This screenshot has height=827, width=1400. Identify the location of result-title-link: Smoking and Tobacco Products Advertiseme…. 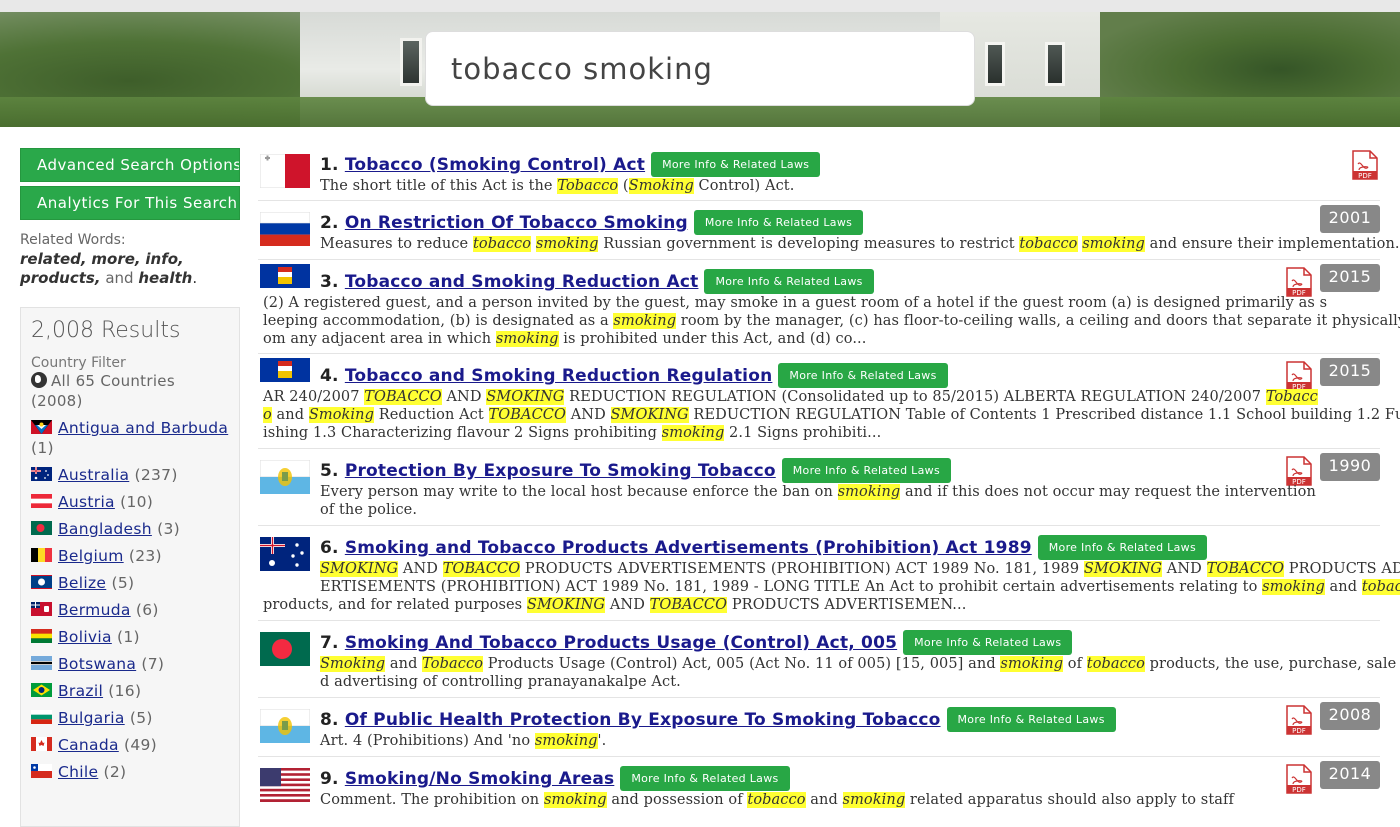
(688, 548).